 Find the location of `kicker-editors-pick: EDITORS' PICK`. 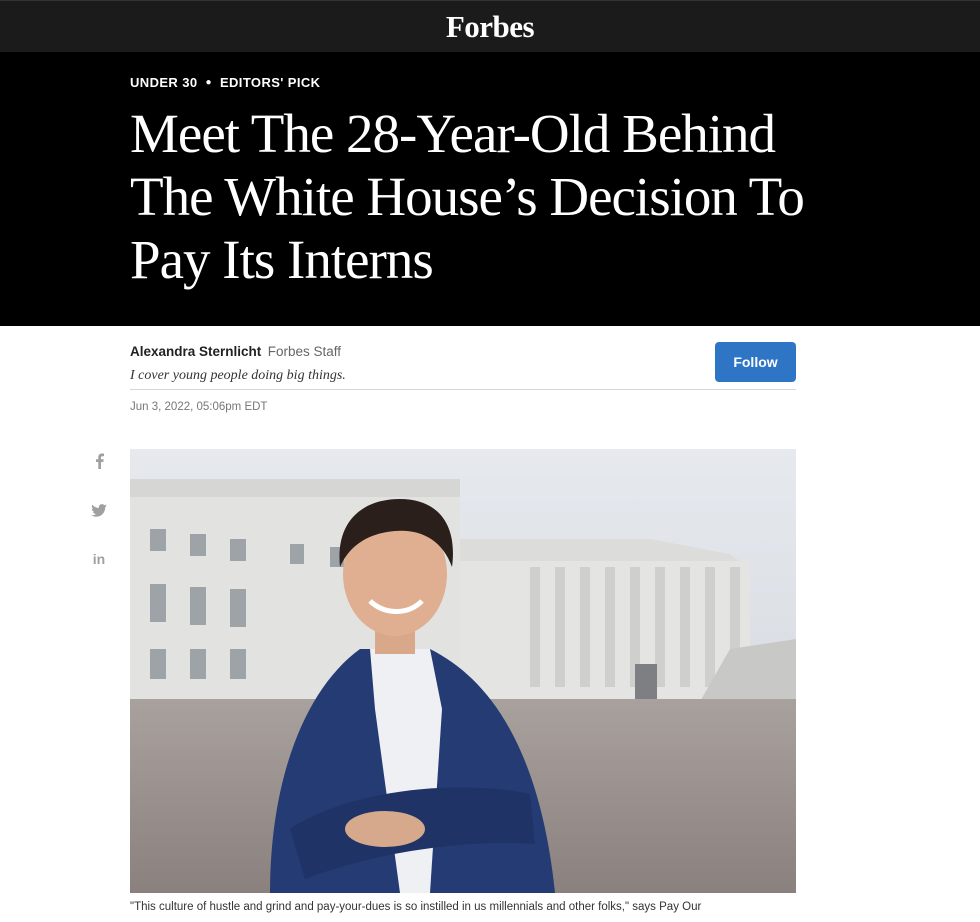

kicker-editors-pick: EDITORS' PICK is located at coordinates (270, 82).